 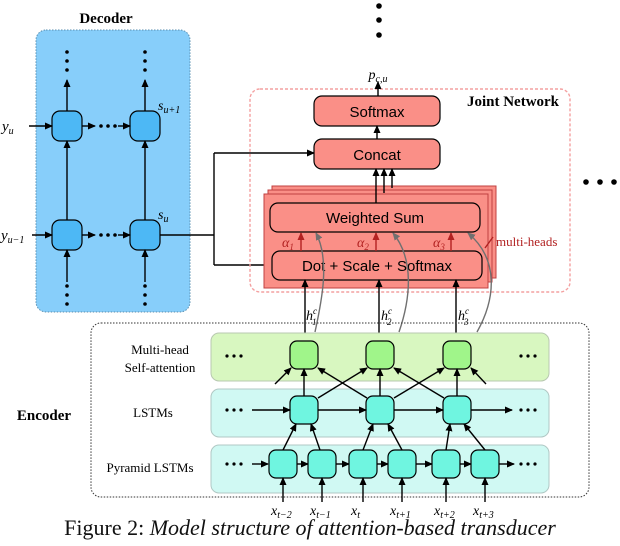 I want to click on h1c-label: hc 1, so click(x=311, y=316).